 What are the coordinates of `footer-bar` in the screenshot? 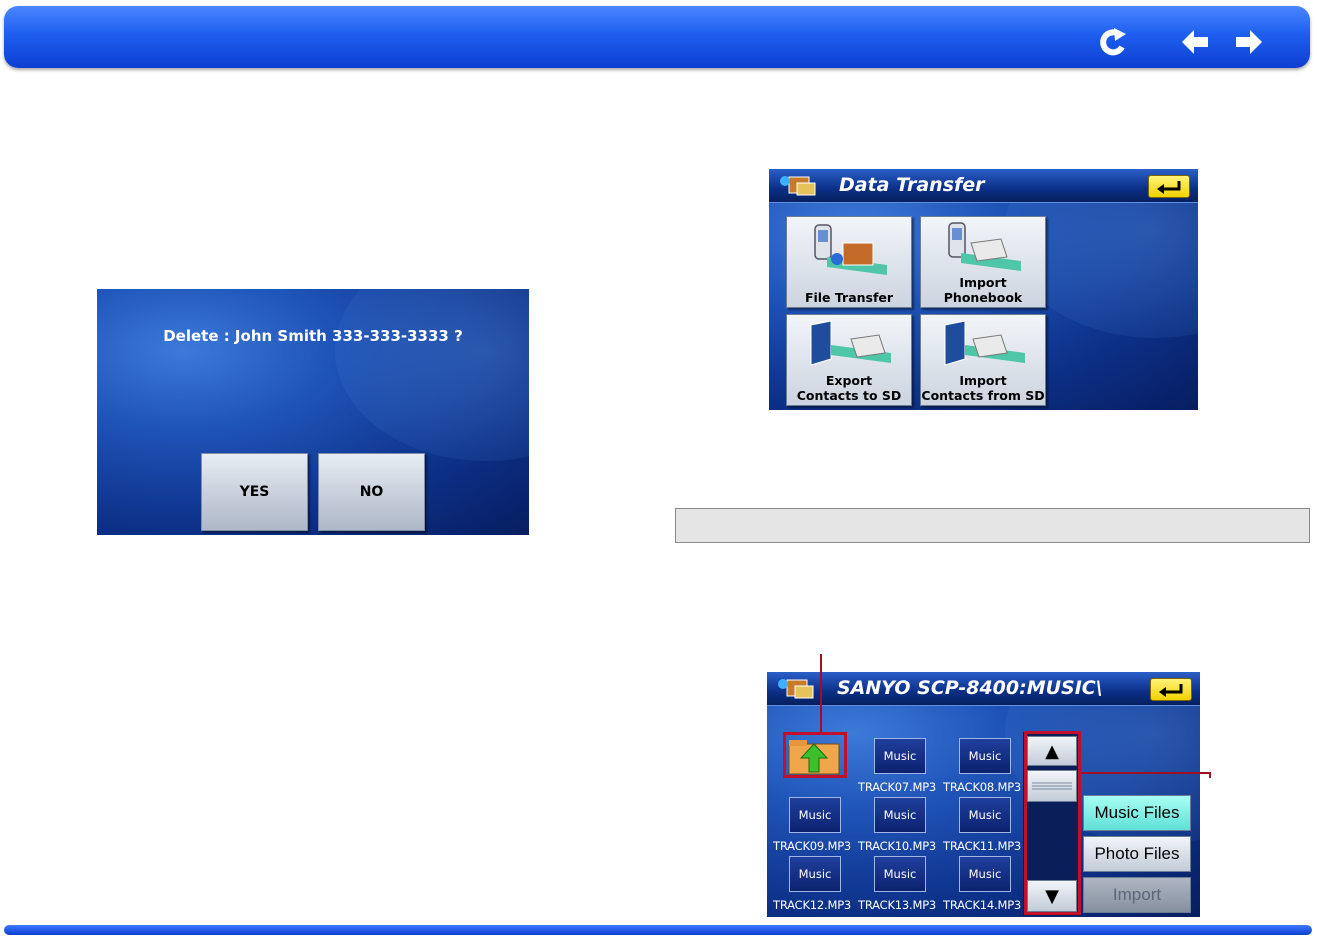 It's located at (658, 930).